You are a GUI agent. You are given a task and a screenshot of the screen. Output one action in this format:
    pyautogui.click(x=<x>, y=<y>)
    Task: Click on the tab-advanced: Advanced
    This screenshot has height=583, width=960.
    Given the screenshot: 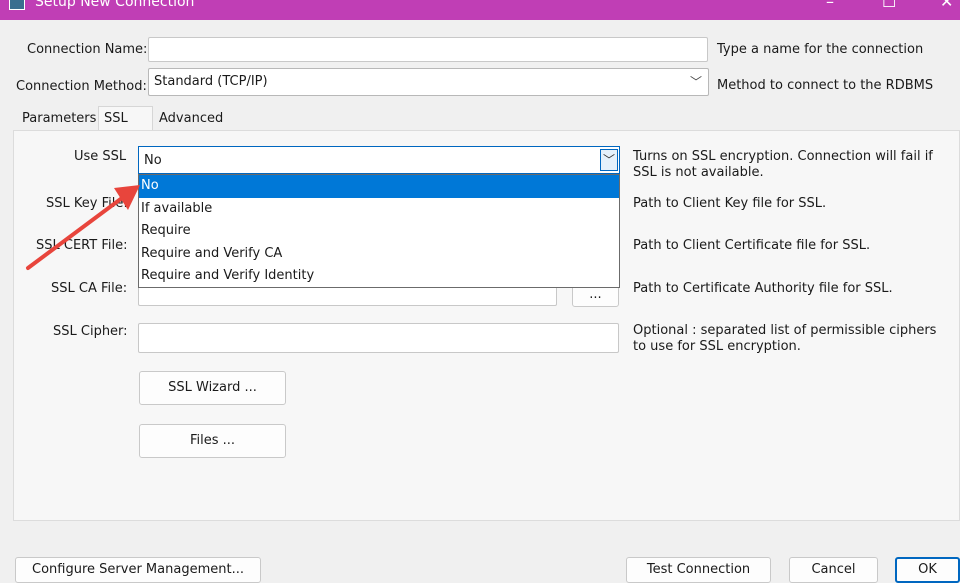 What is the action you would take?
    pyautogui.click(x=191, y=119)
    